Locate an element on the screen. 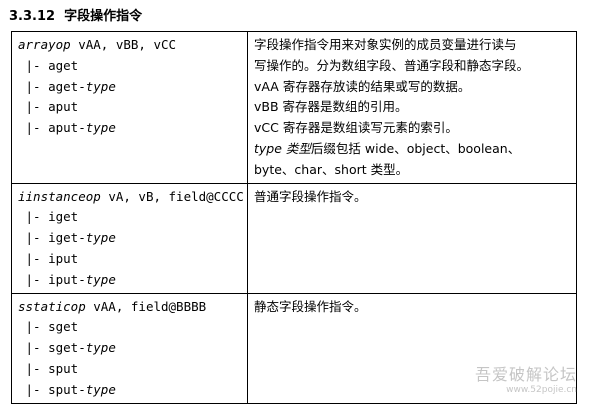 Image resolution: width=591 pixels, height=405 pixels. opcode-signature: iinstanceop vA, vB, field@CCCC is located at coordinates (131, 197).